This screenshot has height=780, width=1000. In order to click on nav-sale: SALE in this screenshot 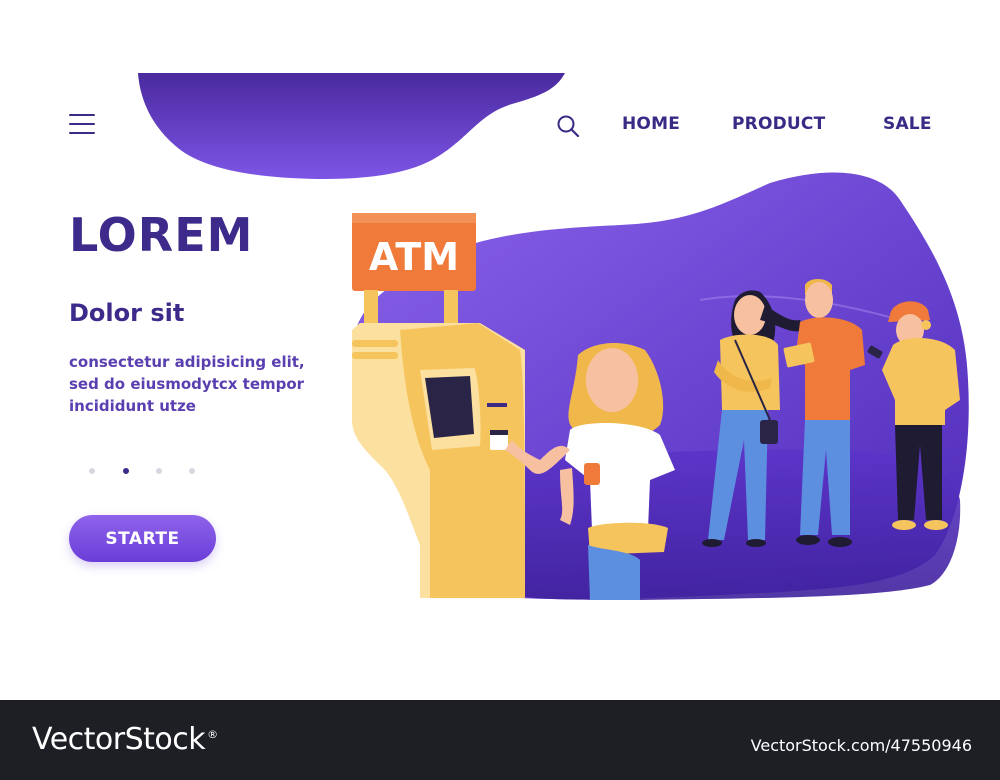, I will do `click(907, 124)`.